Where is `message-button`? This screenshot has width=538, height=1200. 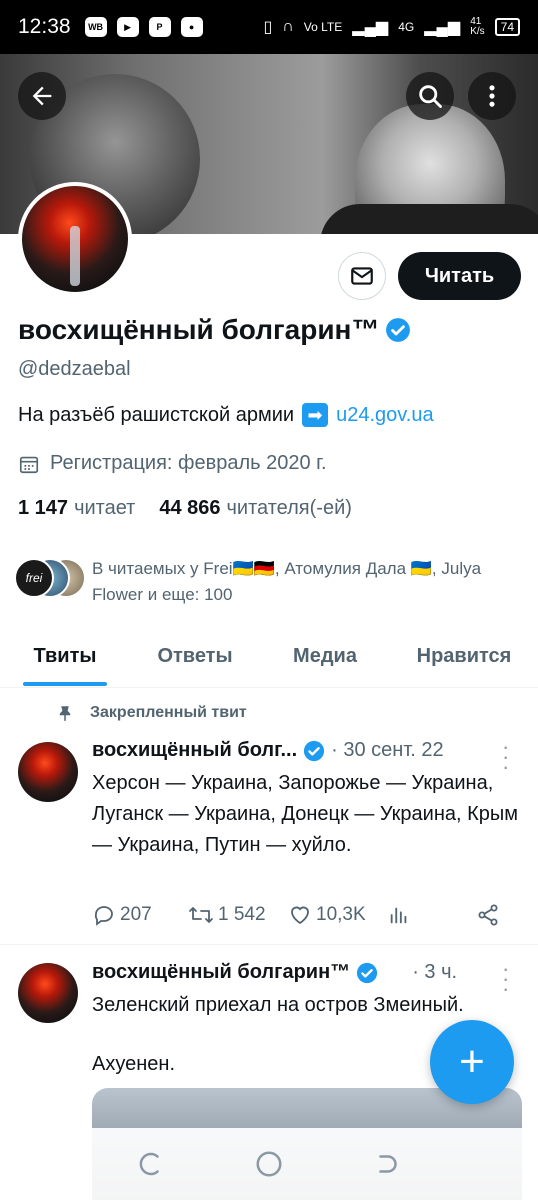 message-button is located at coordinates (362, 276).